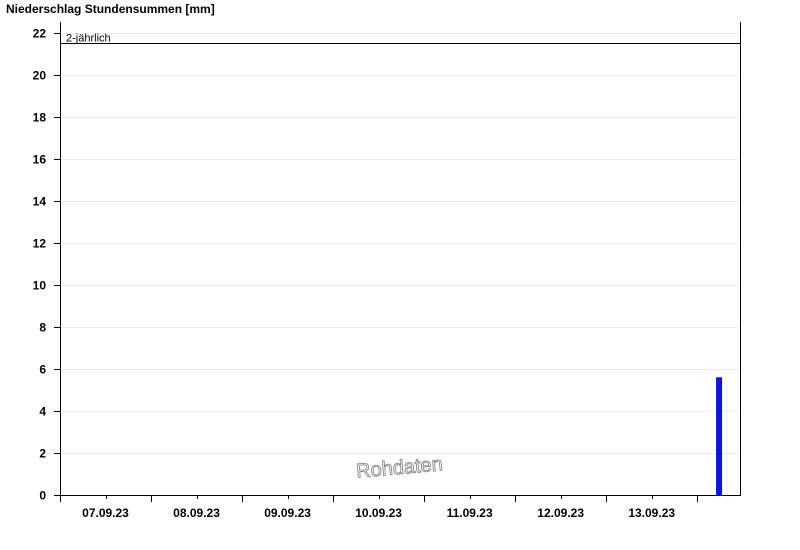 The height and width of the screenshot is (550, 800). I want to click on x-tick-label: 11.09.23, so click(470, 513).